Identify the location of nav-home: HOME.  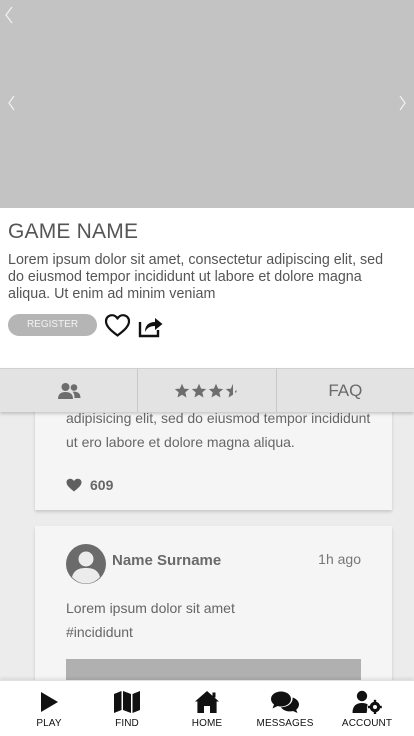
(207, 708).